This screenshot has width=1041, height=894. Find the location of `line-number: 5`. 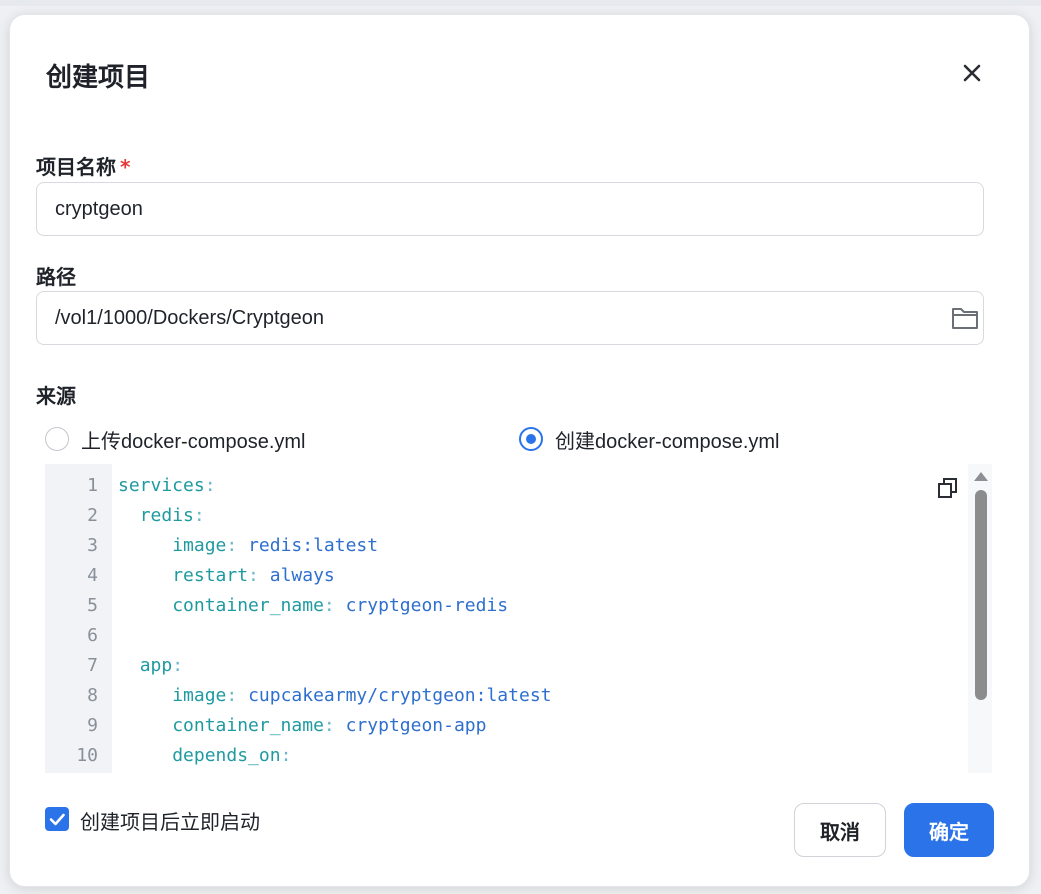

line-number: 5 is located at coordinates (92, 605).